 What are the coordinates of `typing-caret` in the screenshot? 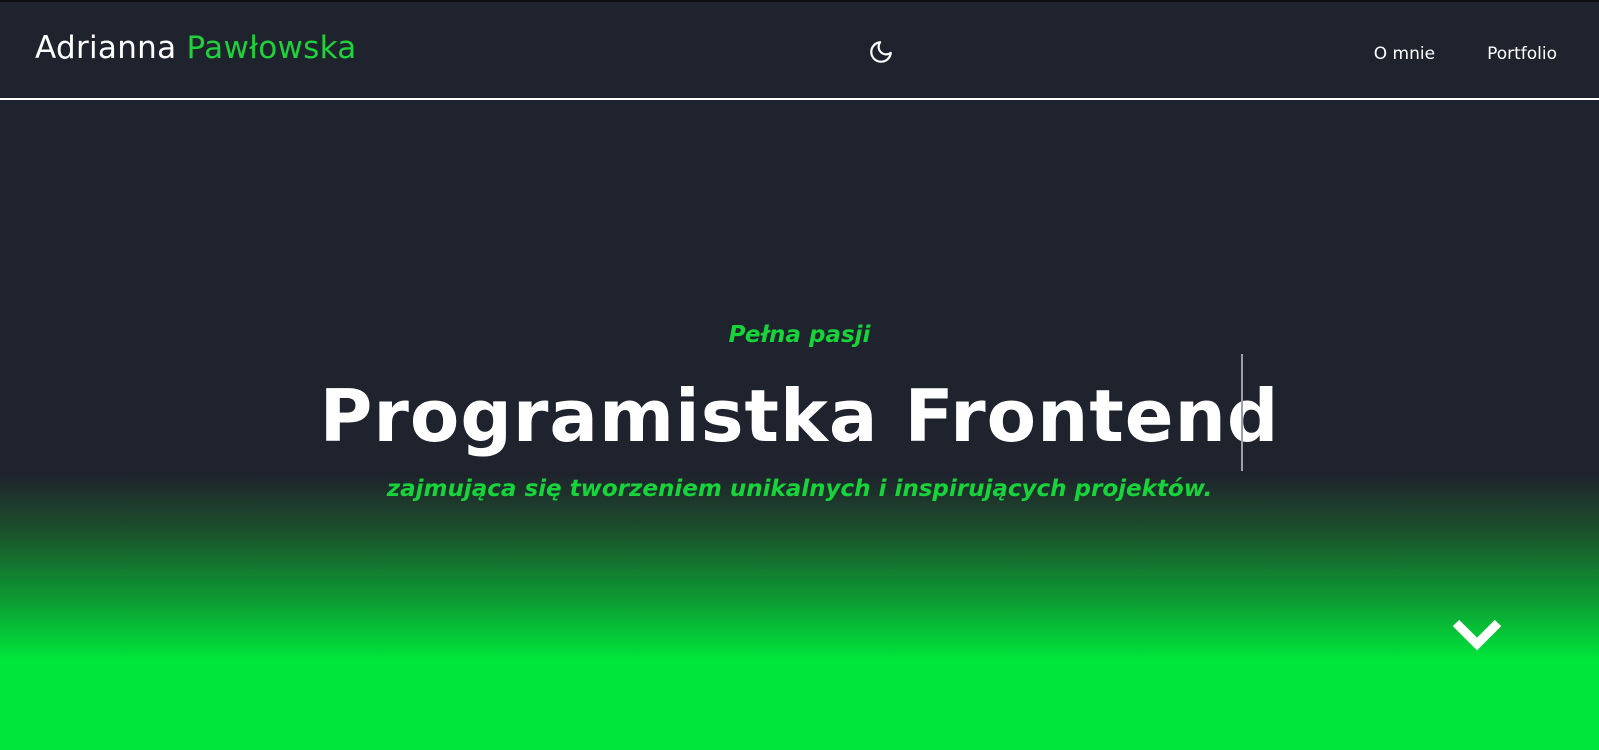 It's located at (1242, 412).